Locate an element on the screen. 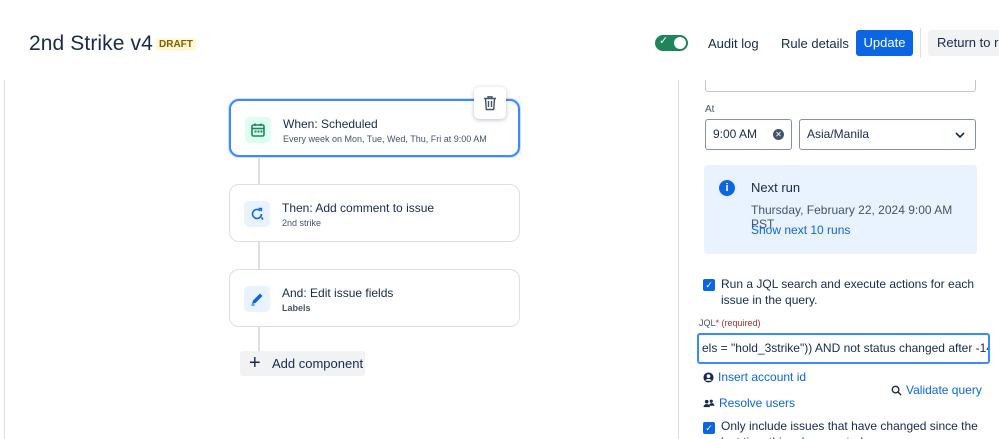  action-card-add-comment: Then: Add comment to issue 2nd strike is located at coordinates (374, 213).